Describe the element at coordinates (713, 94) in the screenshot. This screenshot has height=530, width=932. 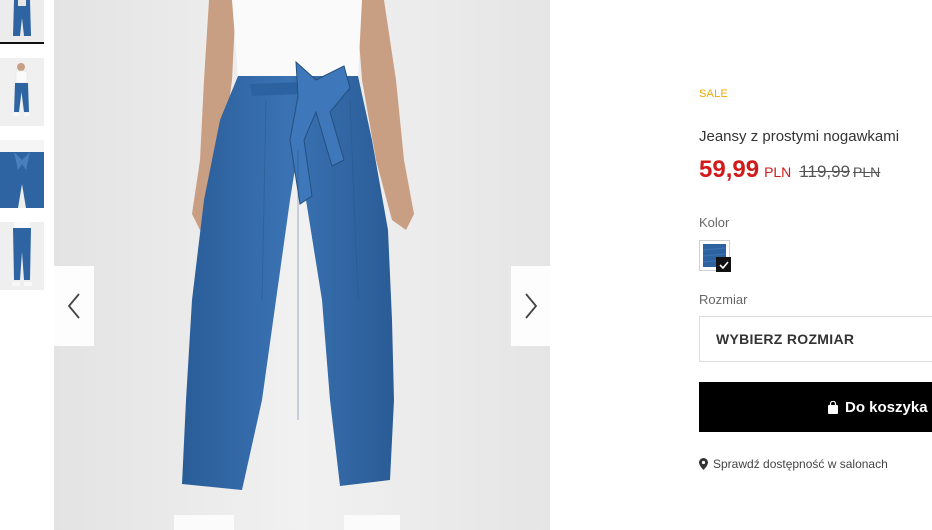
I see `sale-badge: SALE` at that location.